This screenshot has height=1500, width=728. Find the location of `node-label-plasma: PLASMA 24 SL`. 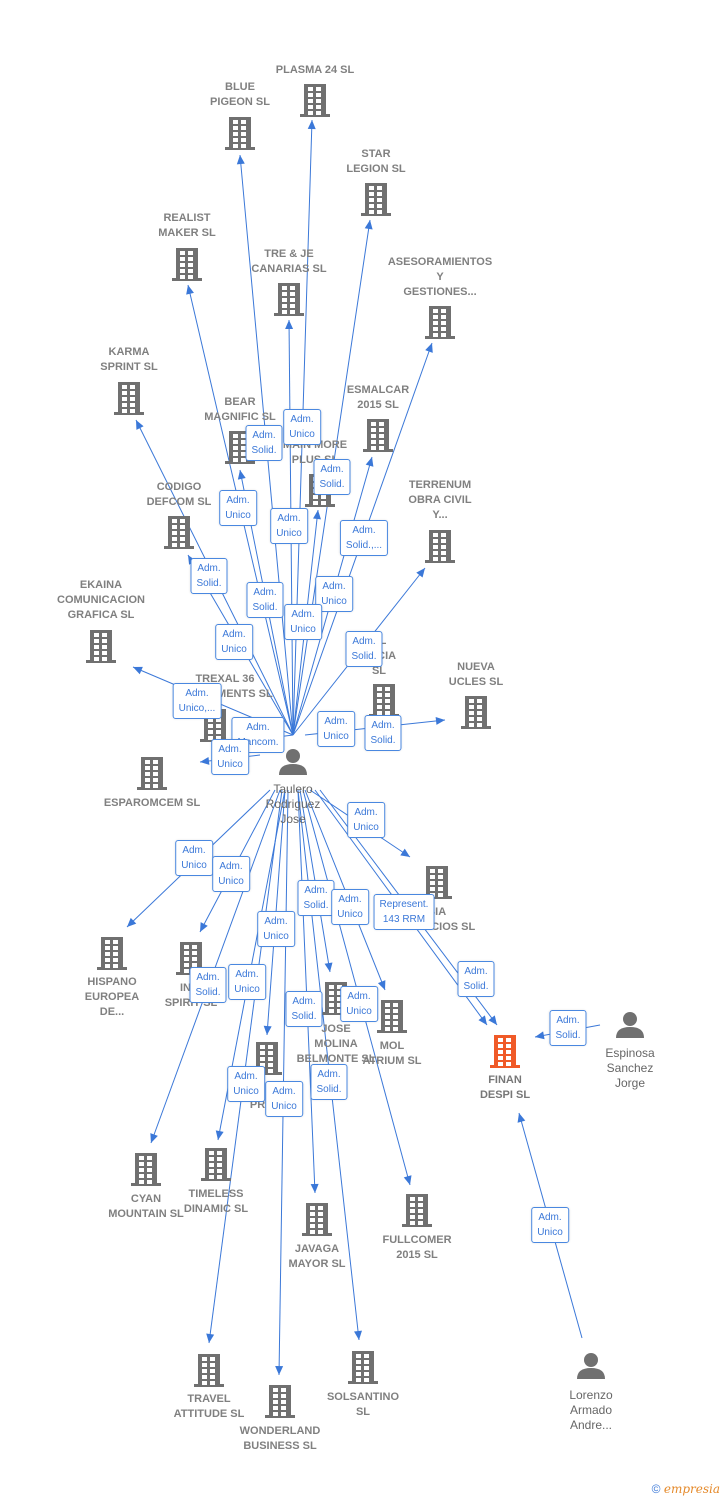

node-label-plasma: PLASMA 24 SL is located at coordinates (315, 70).